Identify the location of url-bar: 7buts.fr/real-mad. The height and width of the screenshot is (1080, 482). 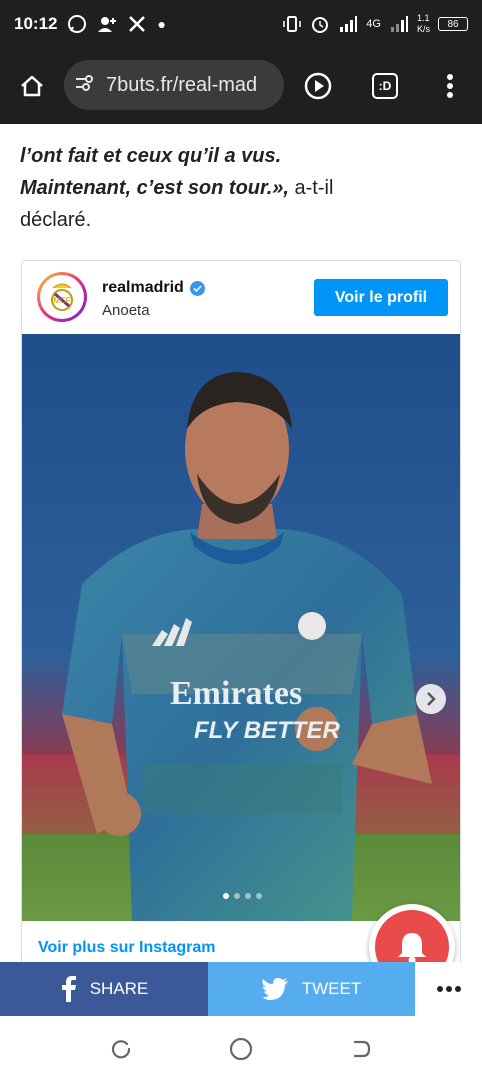
(174, 85).